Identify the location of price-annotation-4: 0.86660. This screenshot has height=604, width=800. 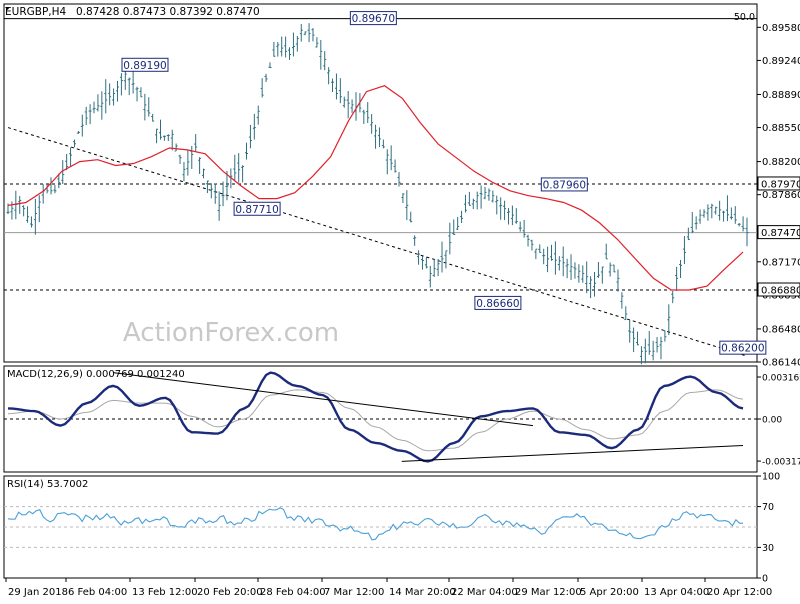
(497, 304).